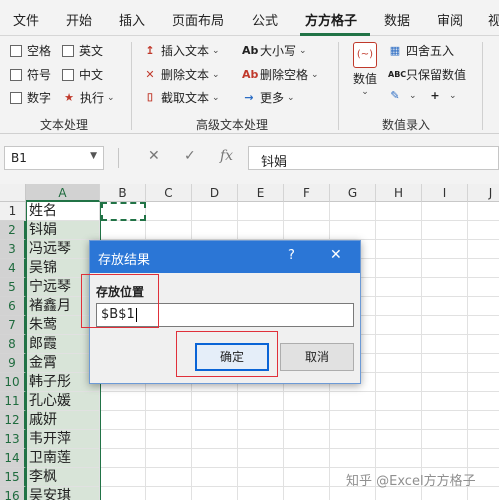 This screenshot has width=499, height=500. I want to click on number-value-button: (~) 数值 ⌄, so click(365, 69).